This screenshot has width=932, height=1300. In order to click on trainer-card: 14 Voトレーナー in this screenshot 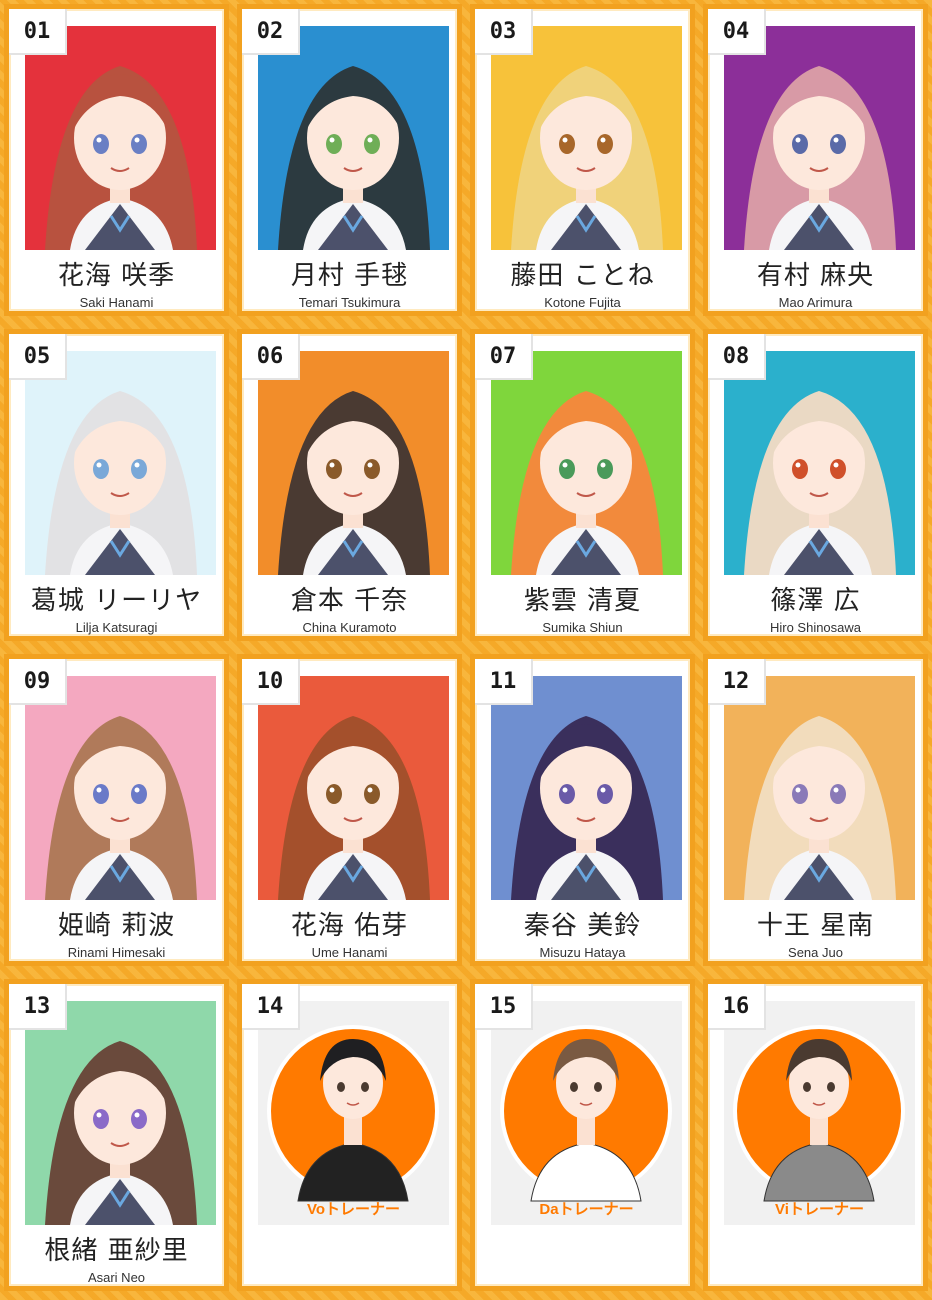, I will do `click(349, 1135)`.